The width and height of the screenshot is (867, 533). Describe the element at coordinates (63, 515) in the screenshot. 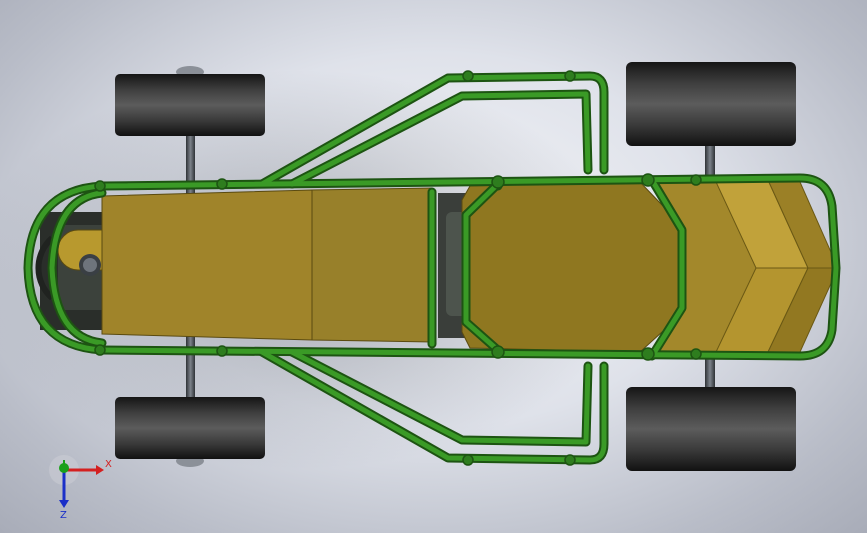

I see `z-axis-label: Z` at that location.